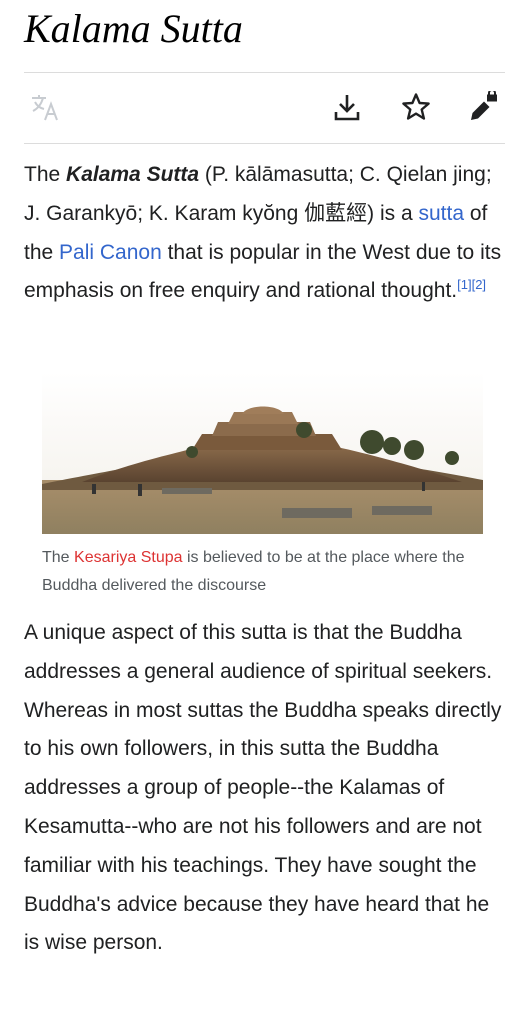  What do you see at coordinates (128, 557) in the screenshot?
I see `kesariya-stupa-link: Kesariya Stupa` at bounding box center [128, 557].